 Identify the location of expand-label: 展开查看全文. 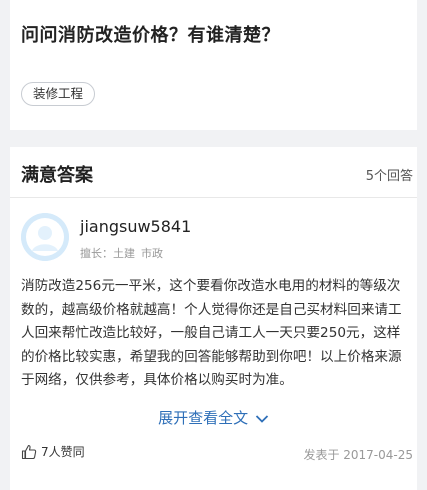
(203, 418).